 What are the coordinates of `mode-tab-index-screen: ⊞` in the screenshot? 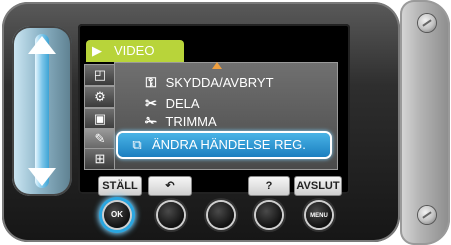 It's located at (100, 159).